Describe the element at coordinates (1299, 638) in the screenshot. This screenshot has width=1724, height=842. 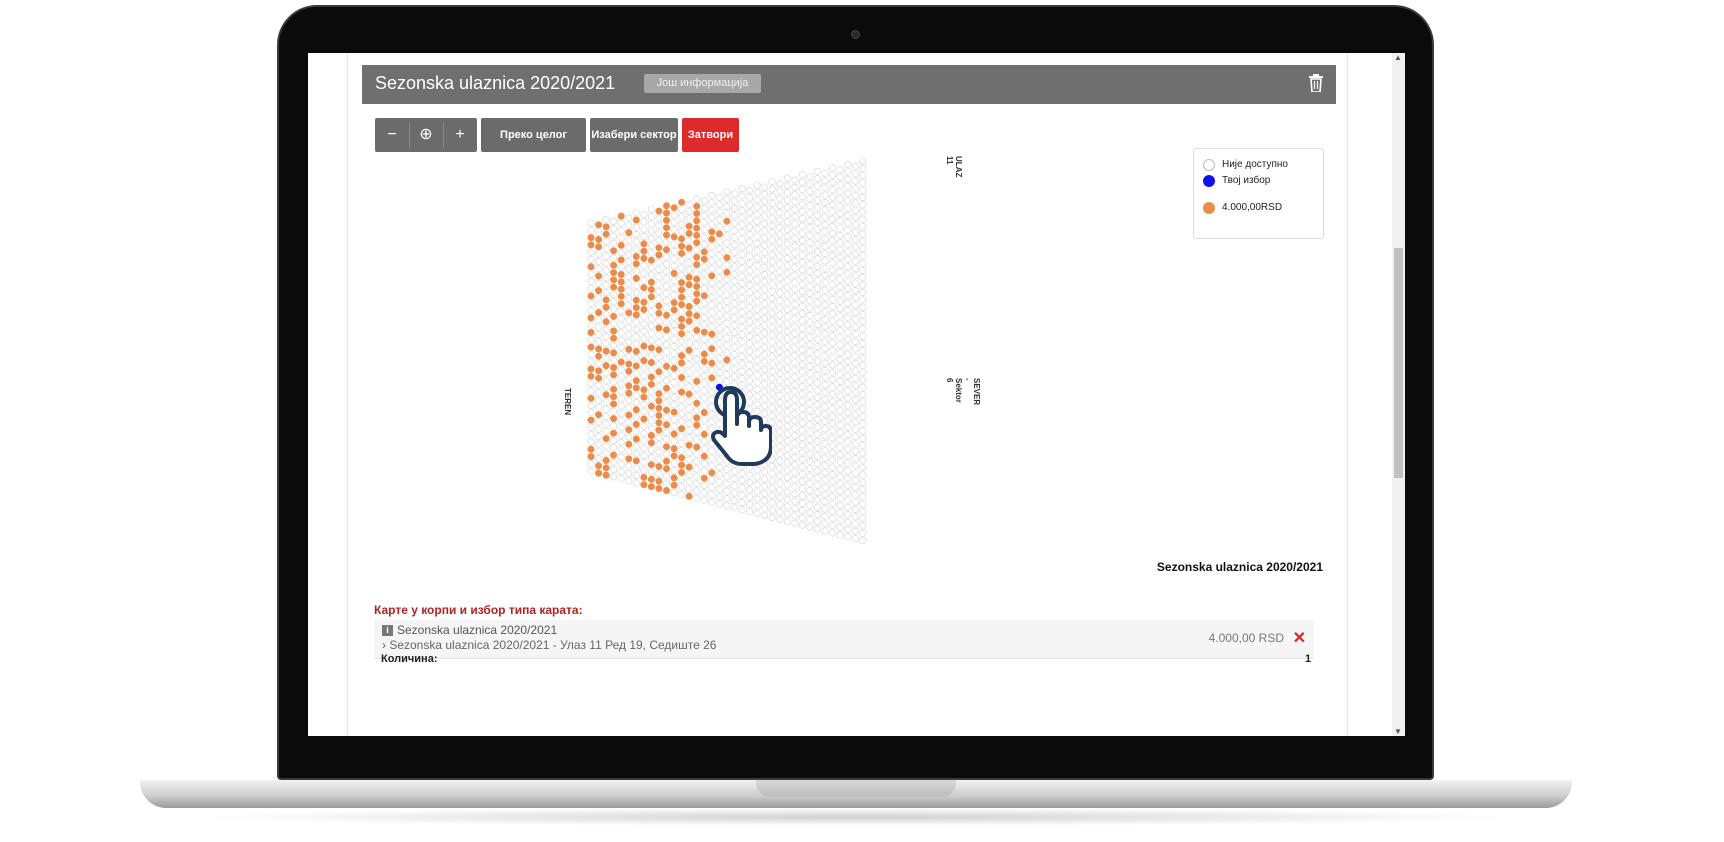
I see `remove-icon: ✕` at that location.